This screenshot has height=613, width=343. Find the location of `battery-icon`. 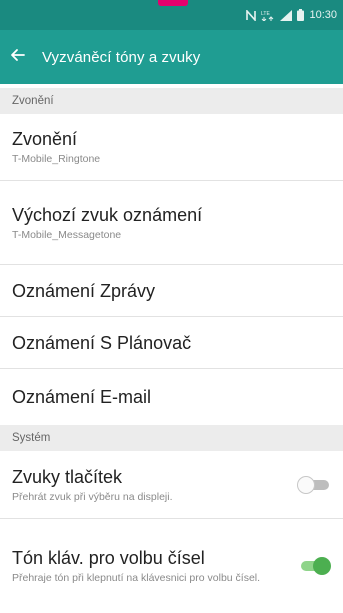

battery-icon is located at coordinates (301, 15).